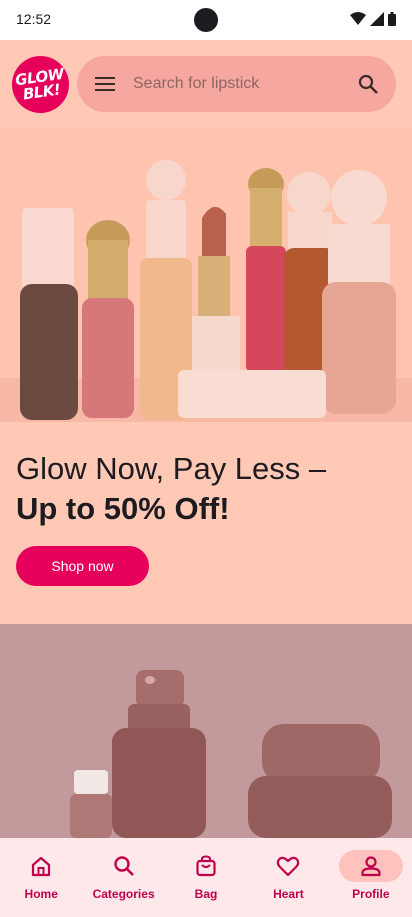 This screenshot has width=412, height=917. I want to click on signal-icon, so click(377, 19).